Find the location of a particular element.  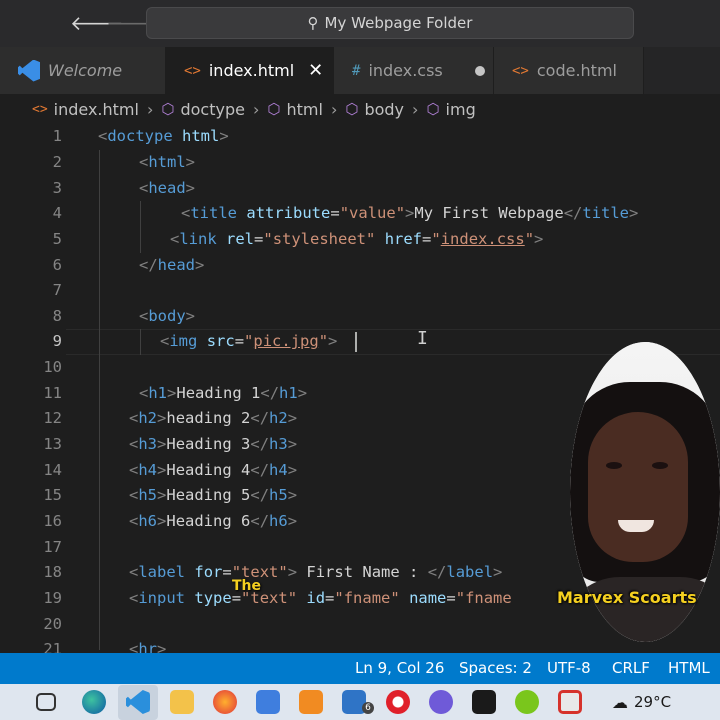

code-line-1: <doctype html> is located at coordinates (163, 136).